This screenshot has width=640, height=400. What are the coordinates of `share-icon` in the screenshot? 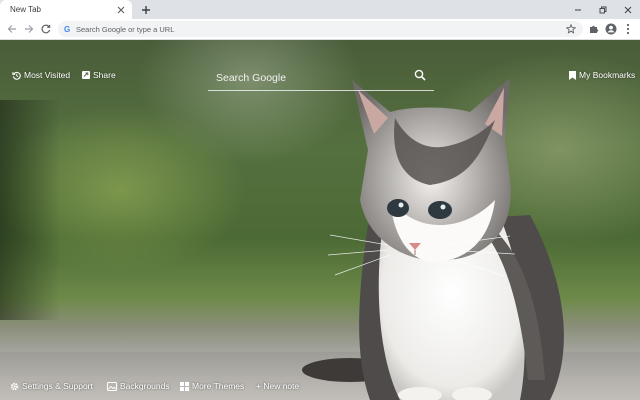 It's located at (86, 75).